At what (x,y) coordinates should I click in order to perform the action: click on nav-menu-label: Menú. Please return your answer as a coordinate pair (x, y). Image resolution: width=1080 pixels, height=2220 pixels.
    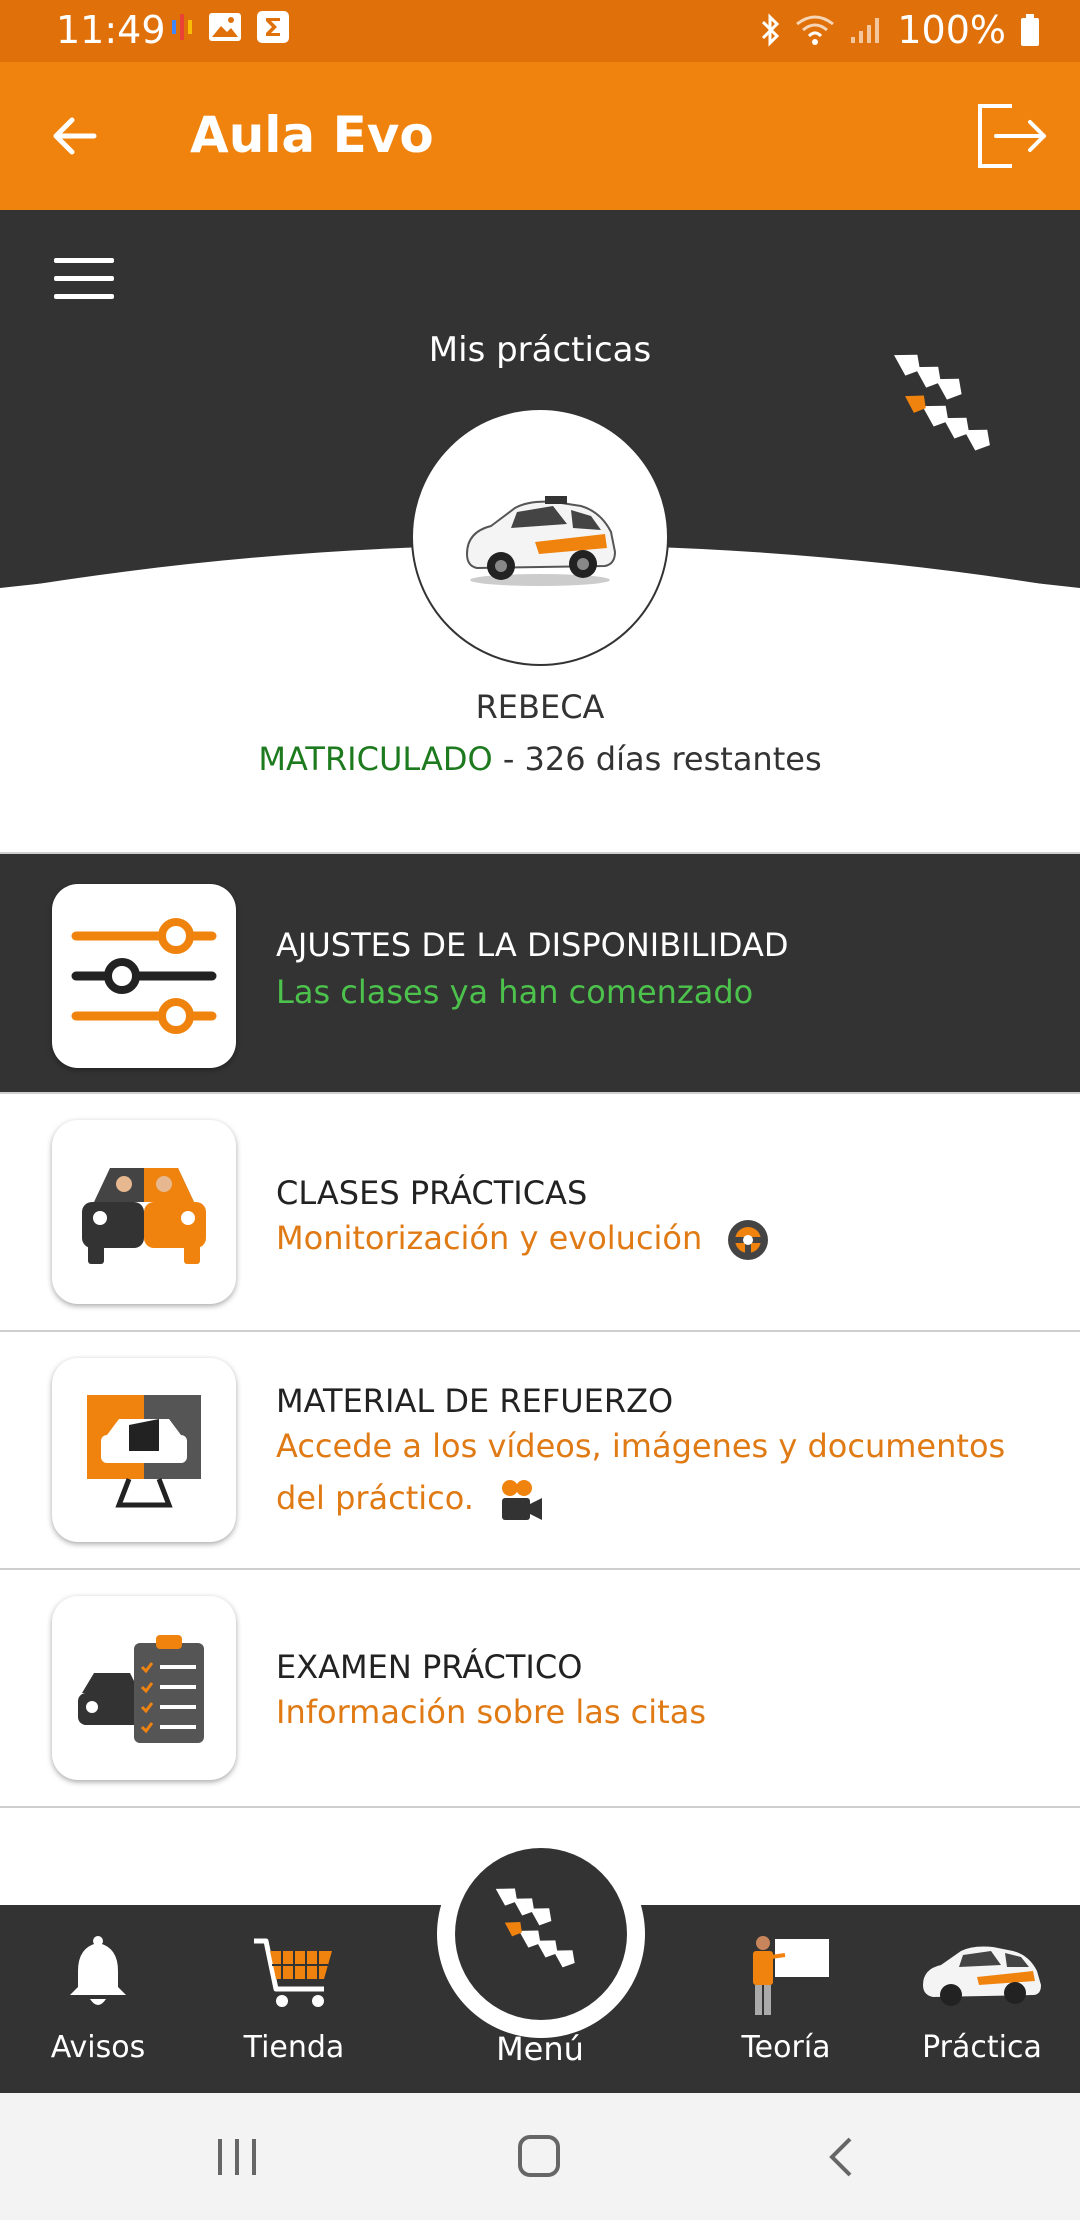
    Looking at the image, I should click on (540, 2049).